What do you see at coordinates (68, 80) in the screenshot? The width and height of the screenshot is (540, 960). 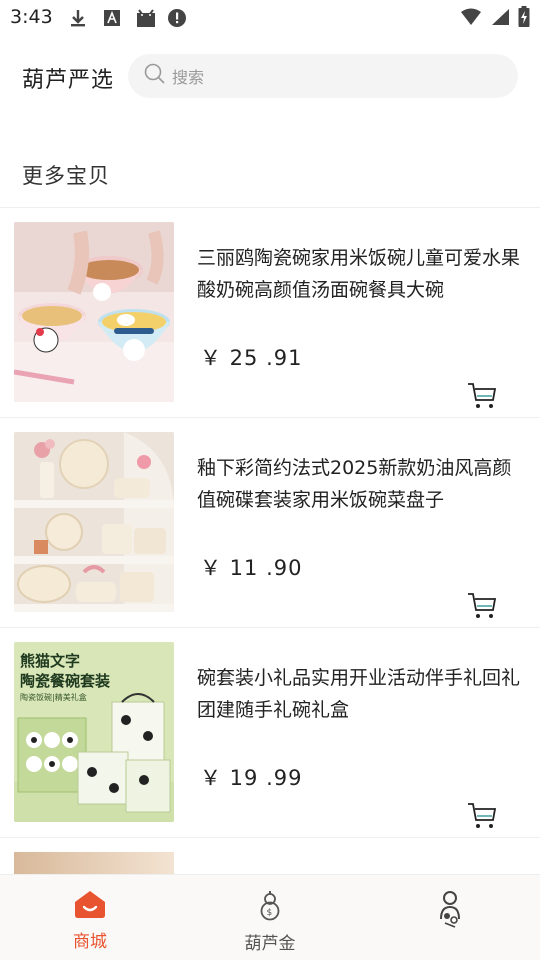 I see `app-title: 葫芦严选` at bounding box center [68, 80].